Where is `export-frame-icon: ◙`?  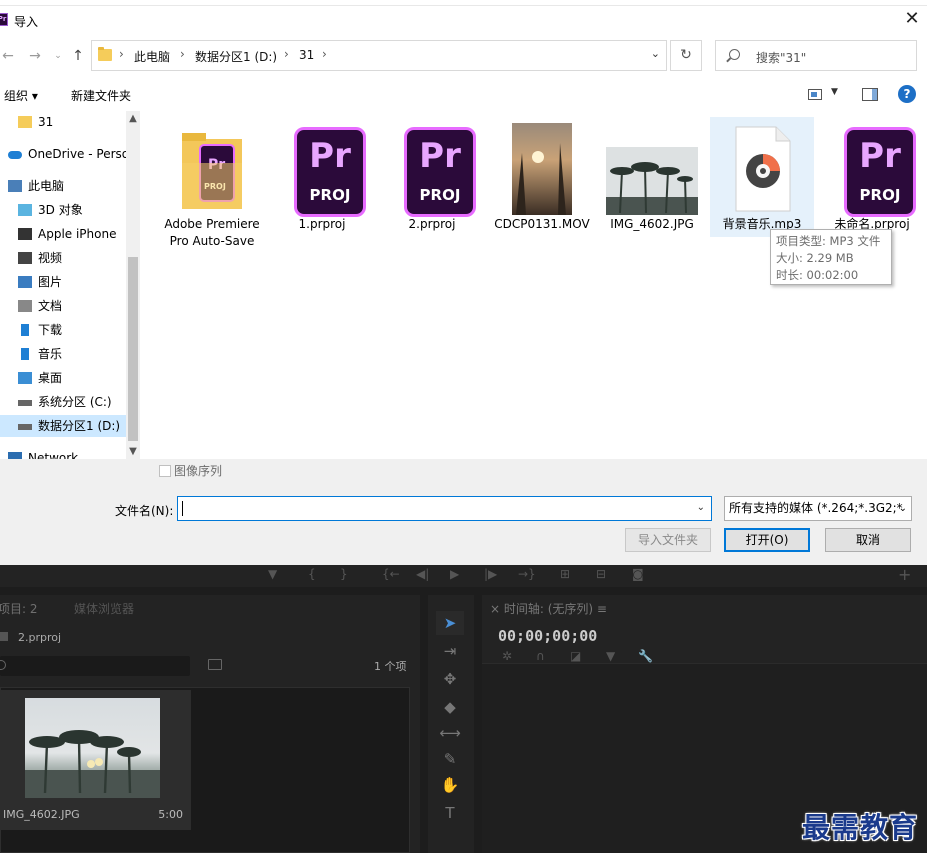 export-frame-icon: ◙ is located at coordinates (638, 574).